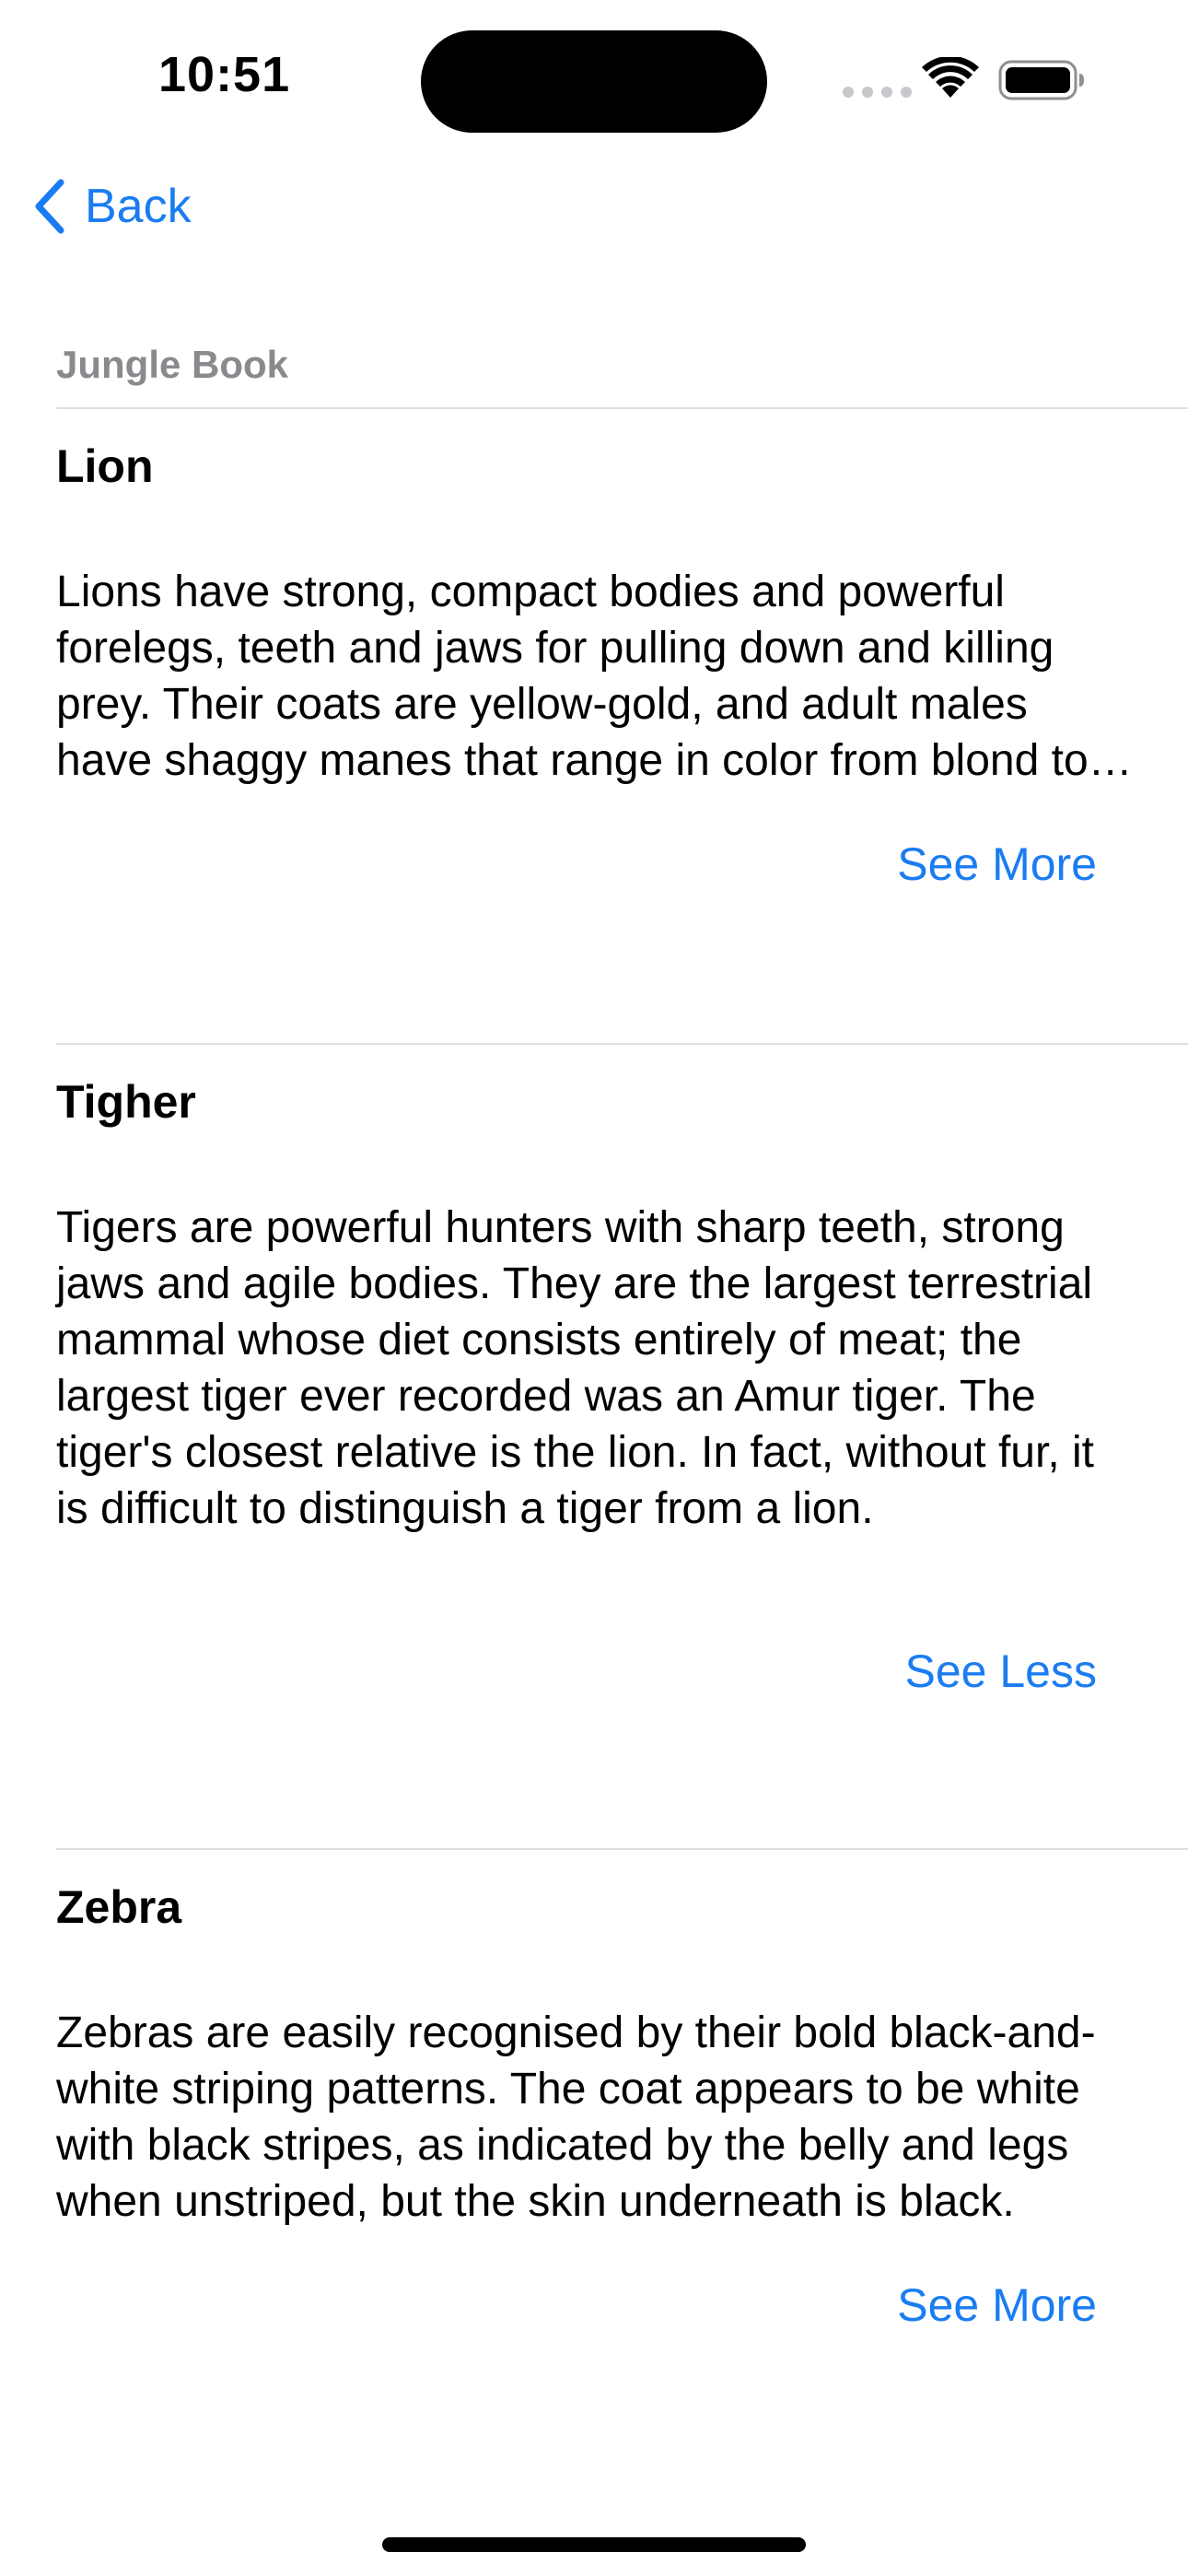 The width and height of the screenshot is (1188, 2576). What do you see at coordinates (172, 364) in the screenshot?
I see `section-header: Jungle Book` at bounding box center [172, 364].